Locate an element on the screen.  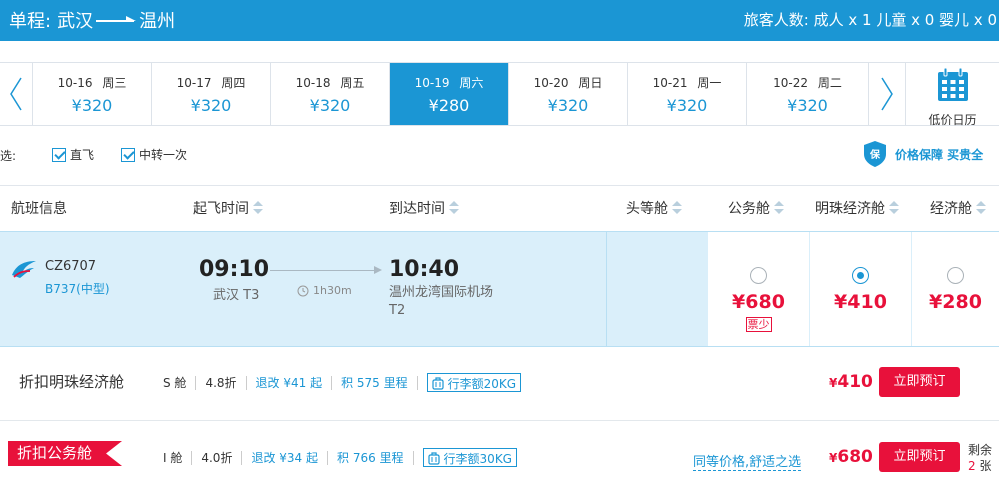
date-cell-selected: 10-19 周六 ¥280 is located at coordinates (448, 94).